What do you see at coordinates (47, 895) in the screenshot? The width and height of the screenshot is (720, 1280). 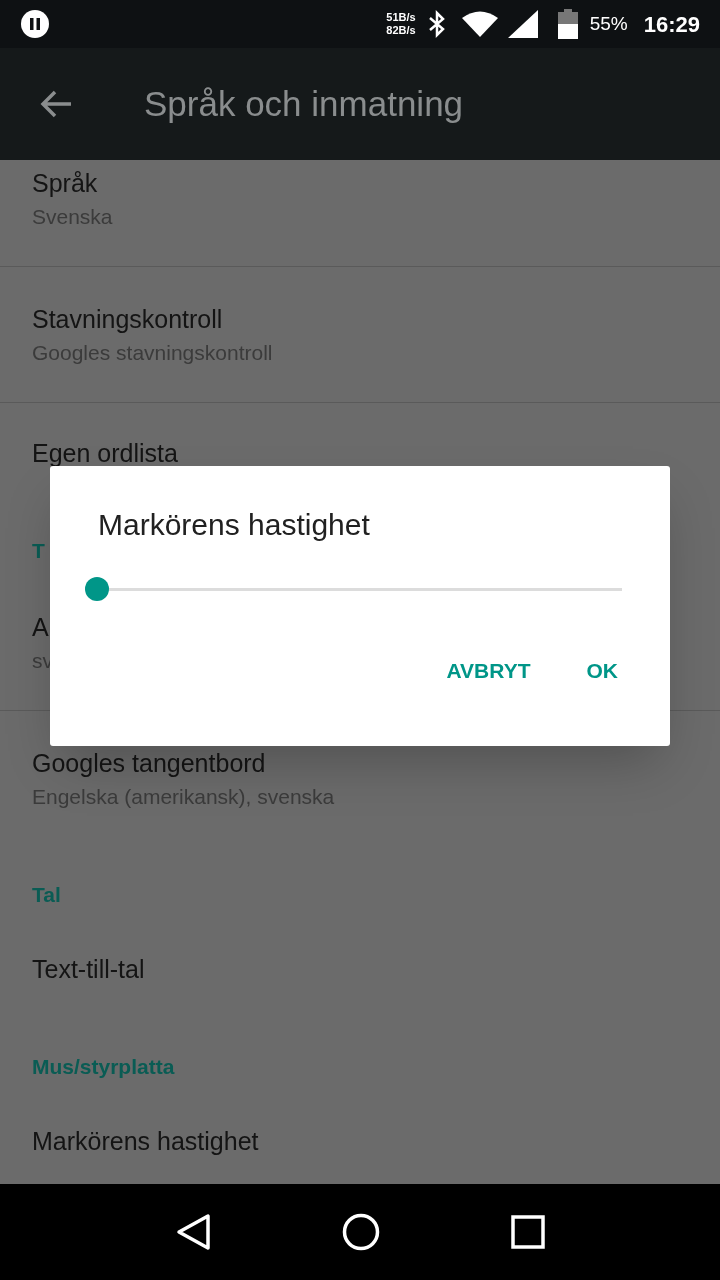 I see `section-header: Tal` at bounding box center [47, 895].